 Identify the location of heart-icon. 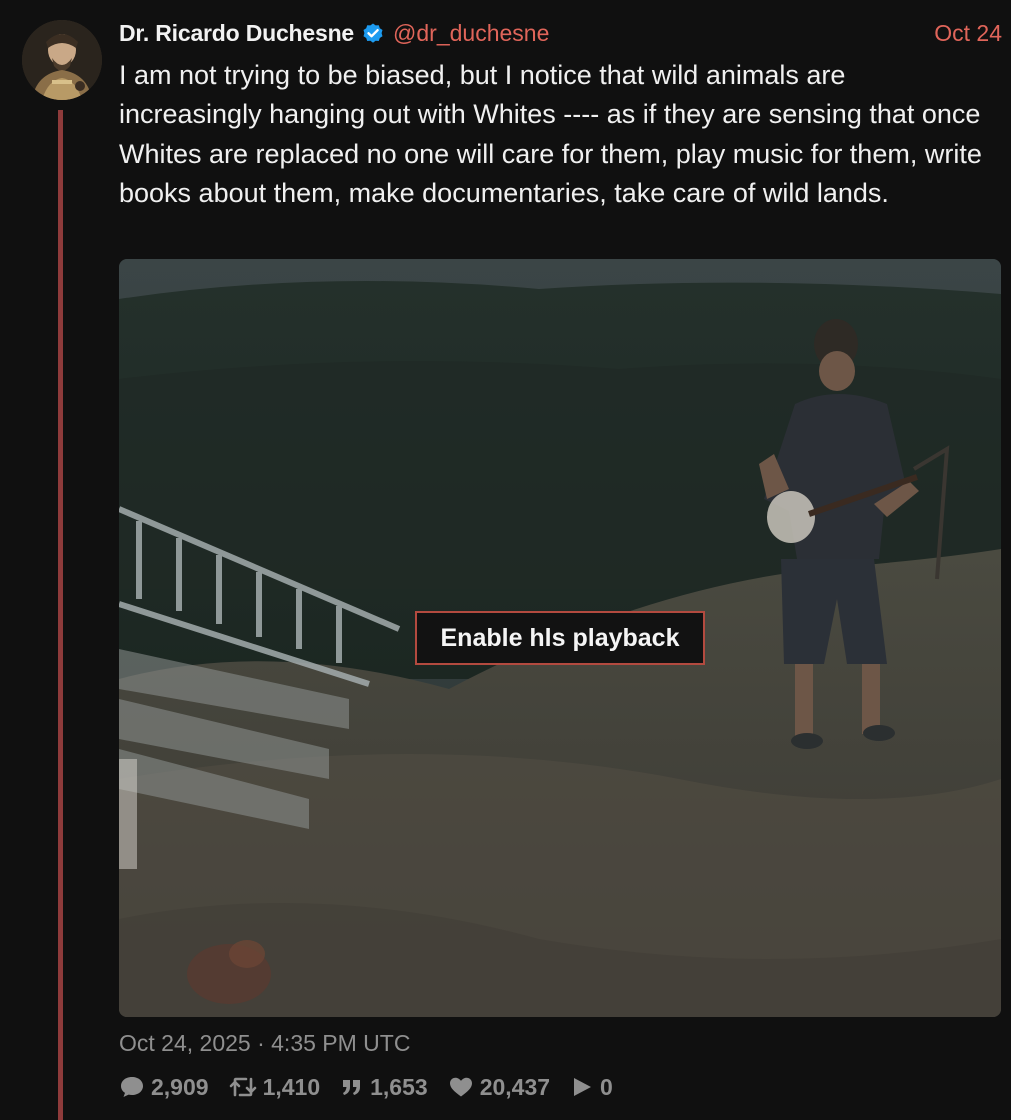
(460, 1087).